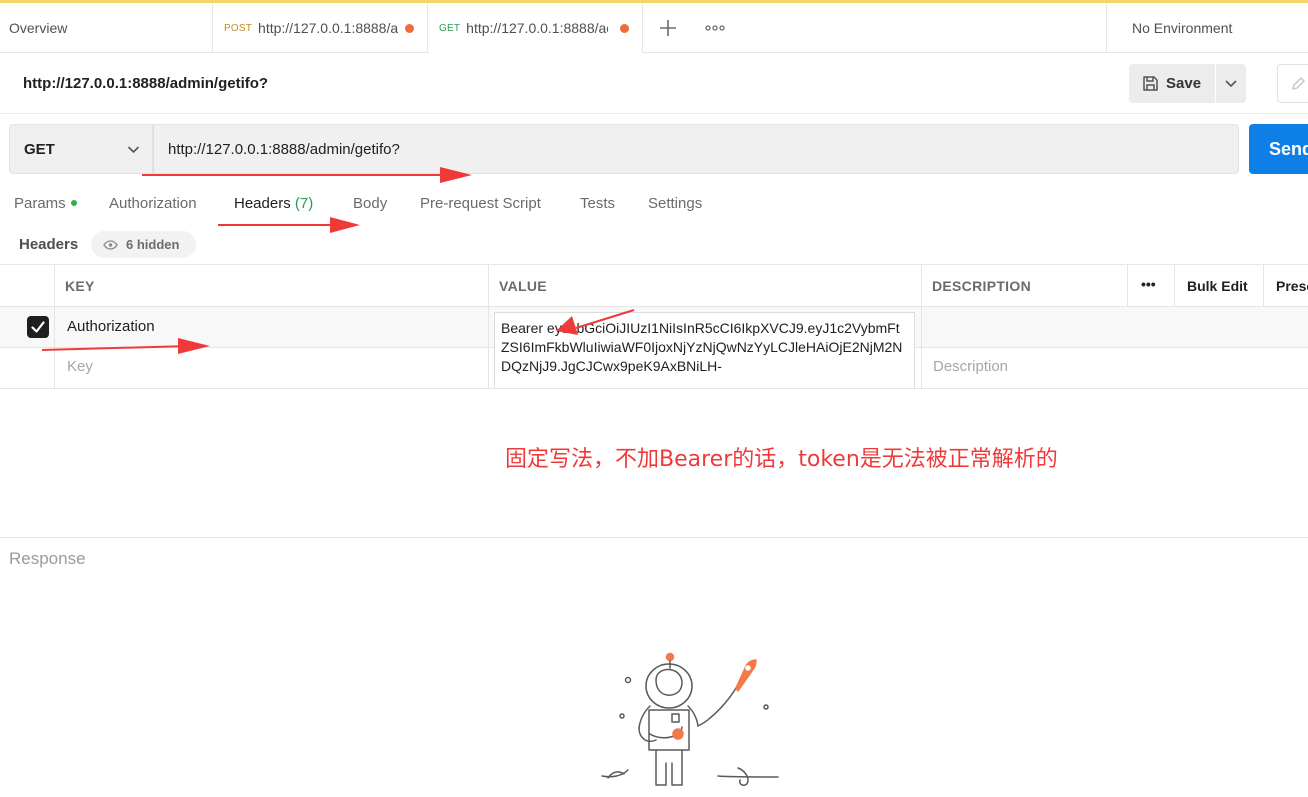 This screenshot has height=797, width=1308. Describe the element at coordinates (81, 149) in the screenshot. I see `method-select: GET` at that location.